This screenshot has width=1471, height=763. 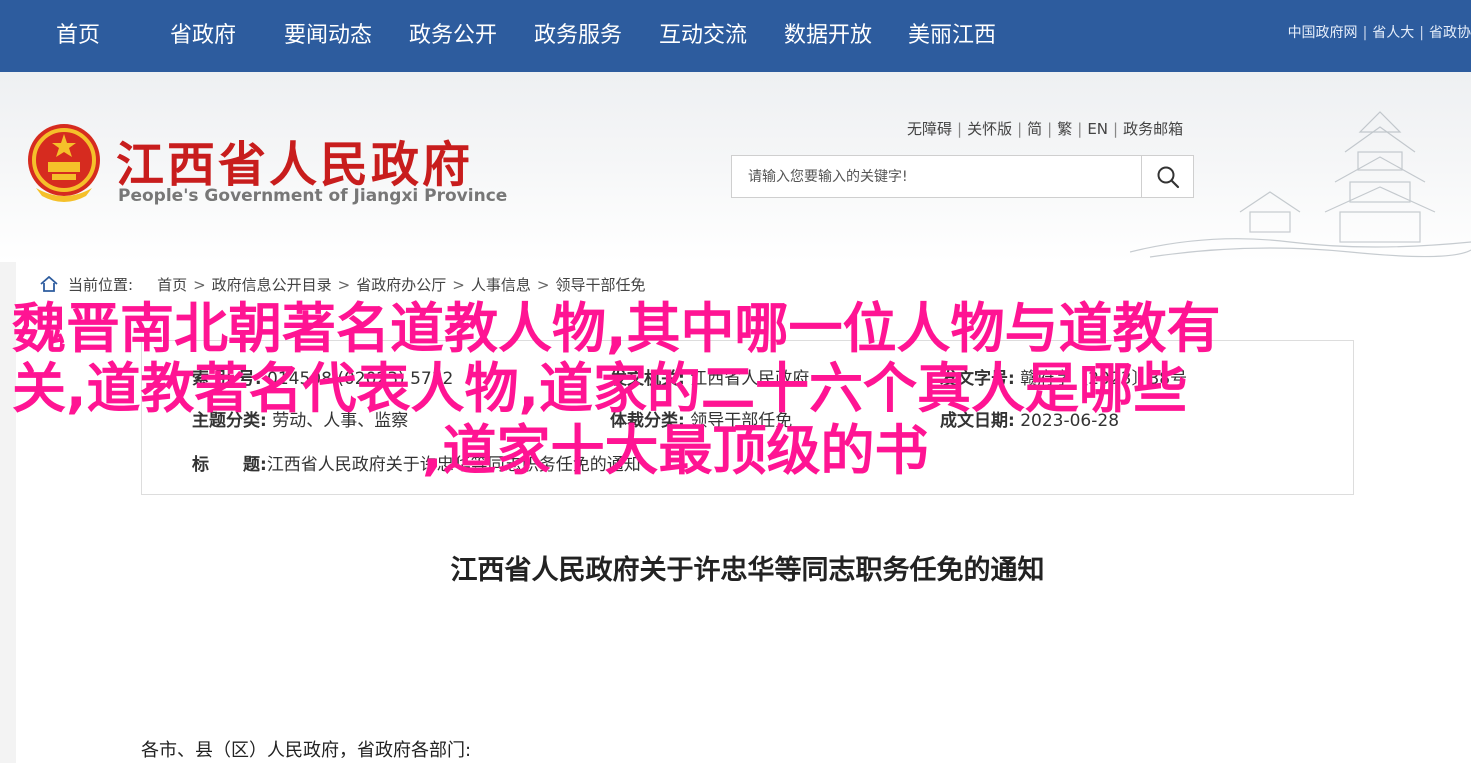 I want to click on link-accessibility: 无障碍, so click(x=929, y=129).